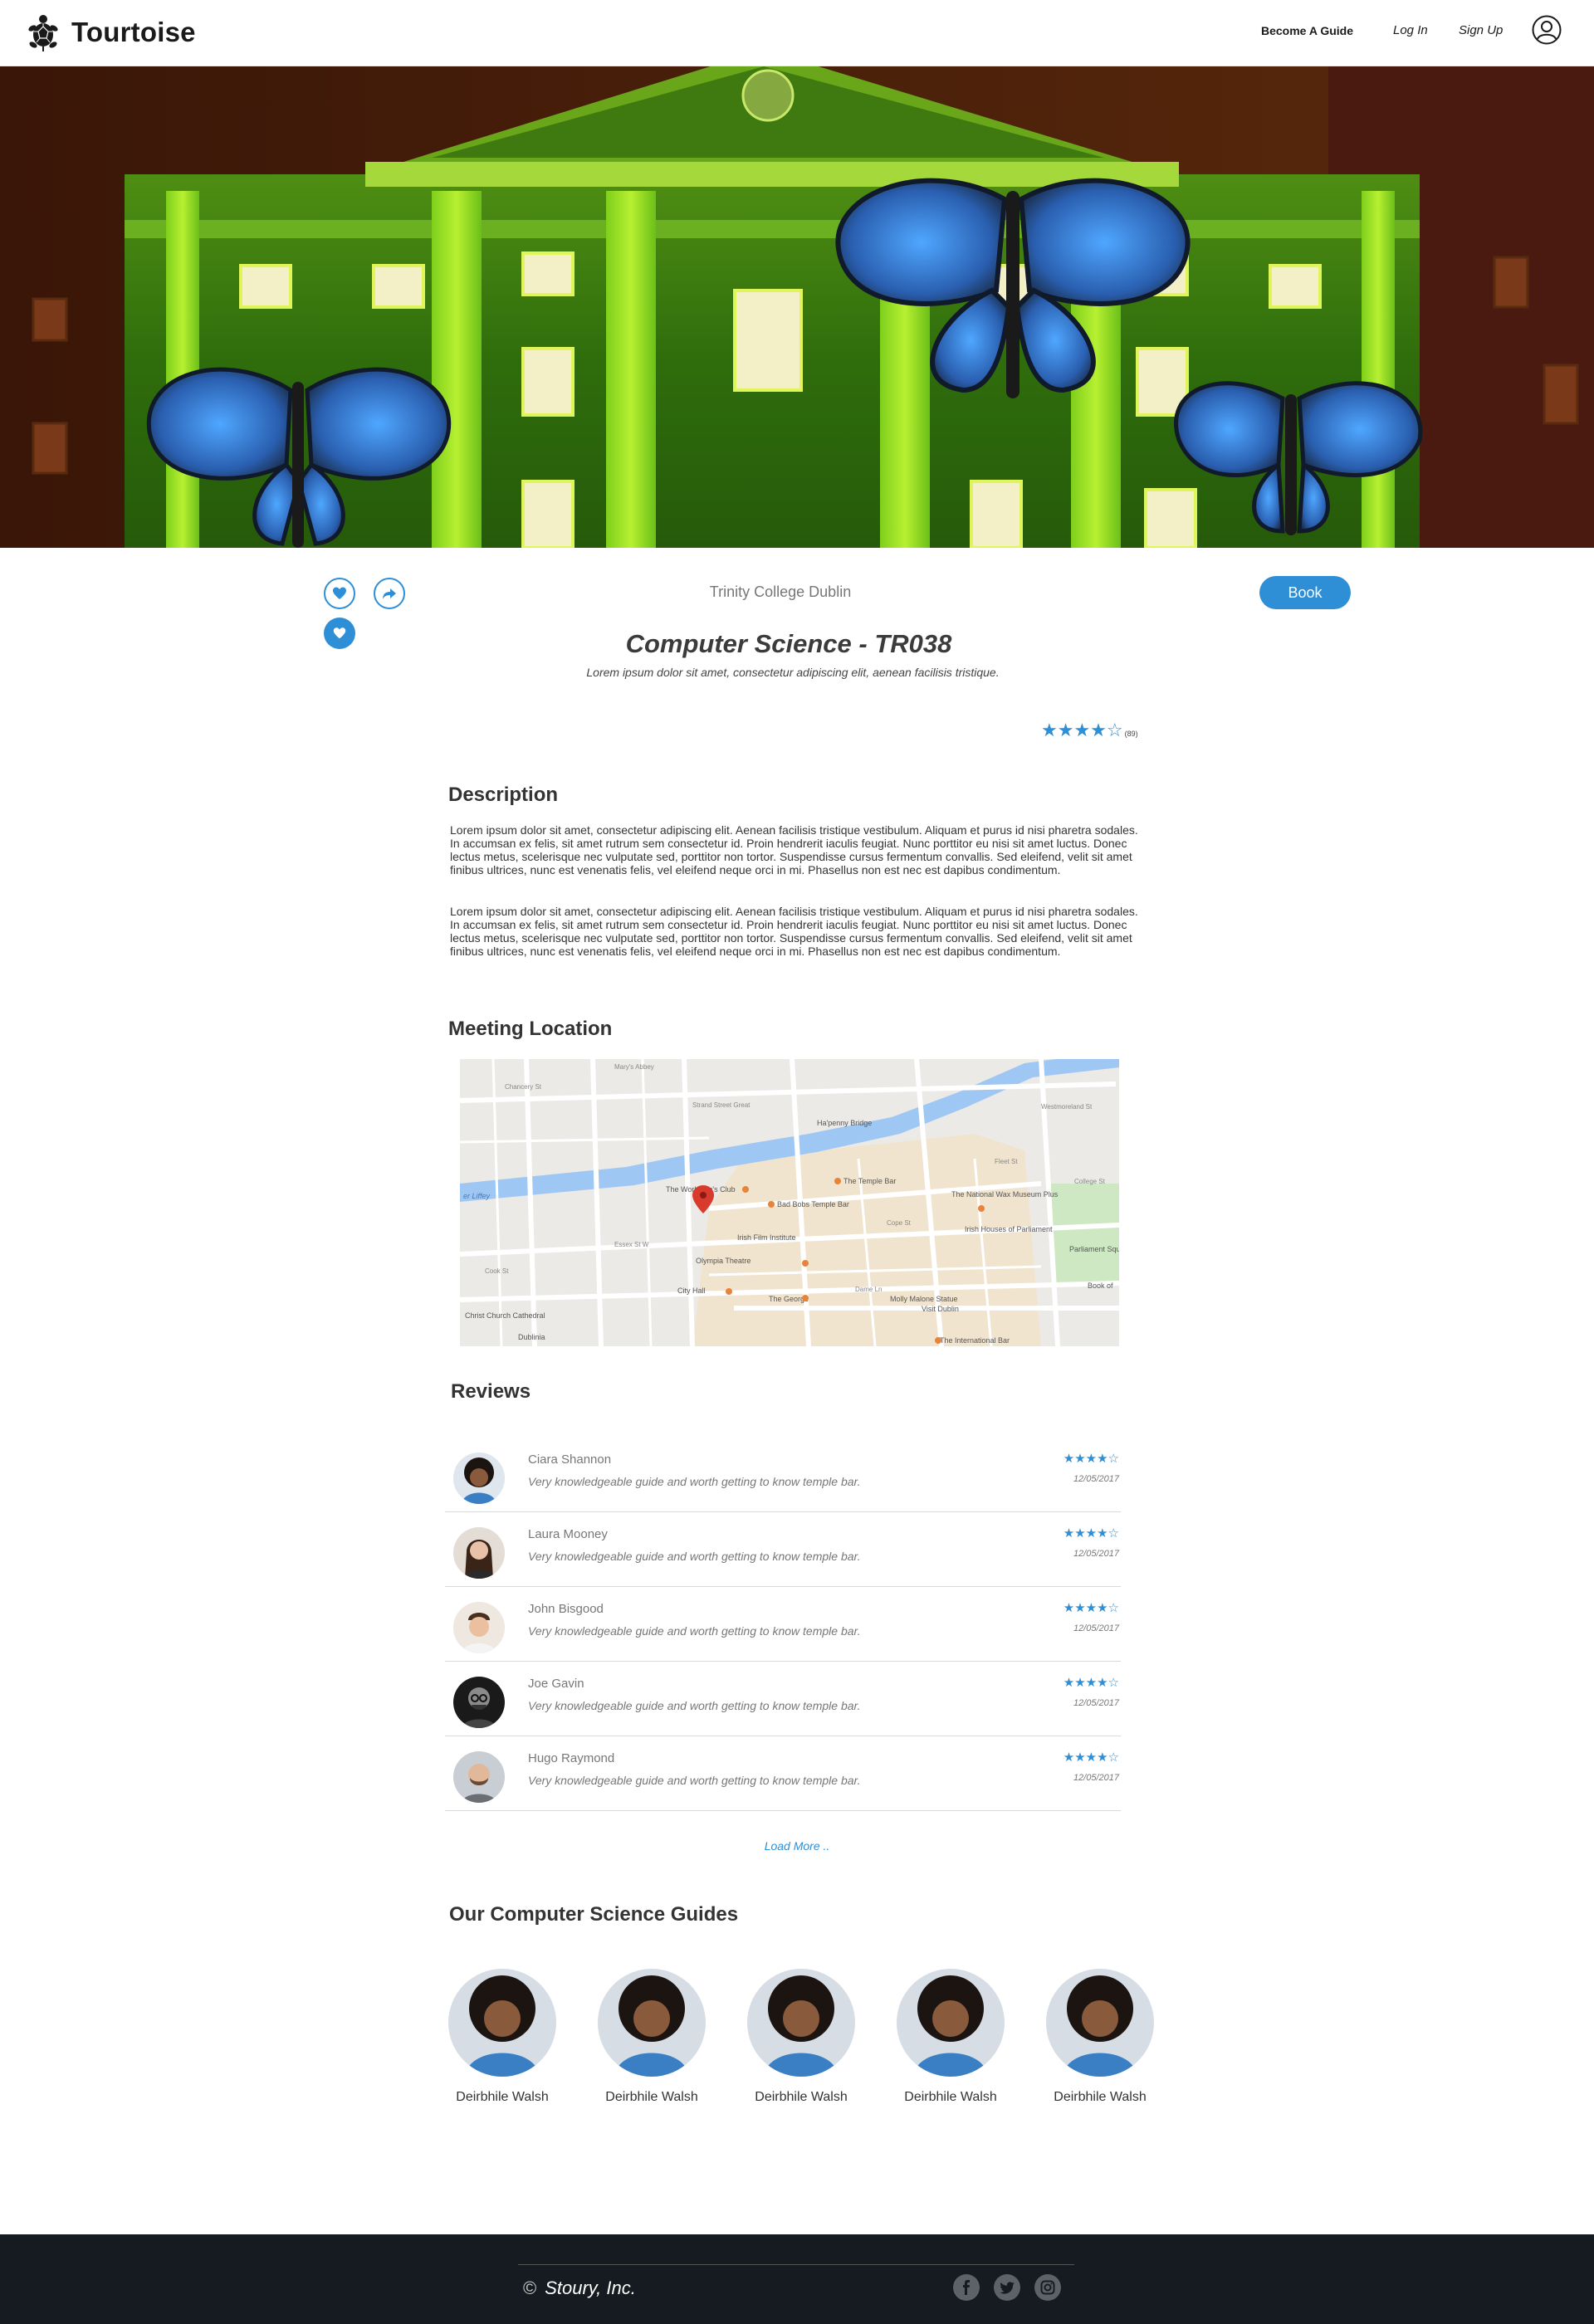  I want to click on footer-divider, so click(796, 2264).